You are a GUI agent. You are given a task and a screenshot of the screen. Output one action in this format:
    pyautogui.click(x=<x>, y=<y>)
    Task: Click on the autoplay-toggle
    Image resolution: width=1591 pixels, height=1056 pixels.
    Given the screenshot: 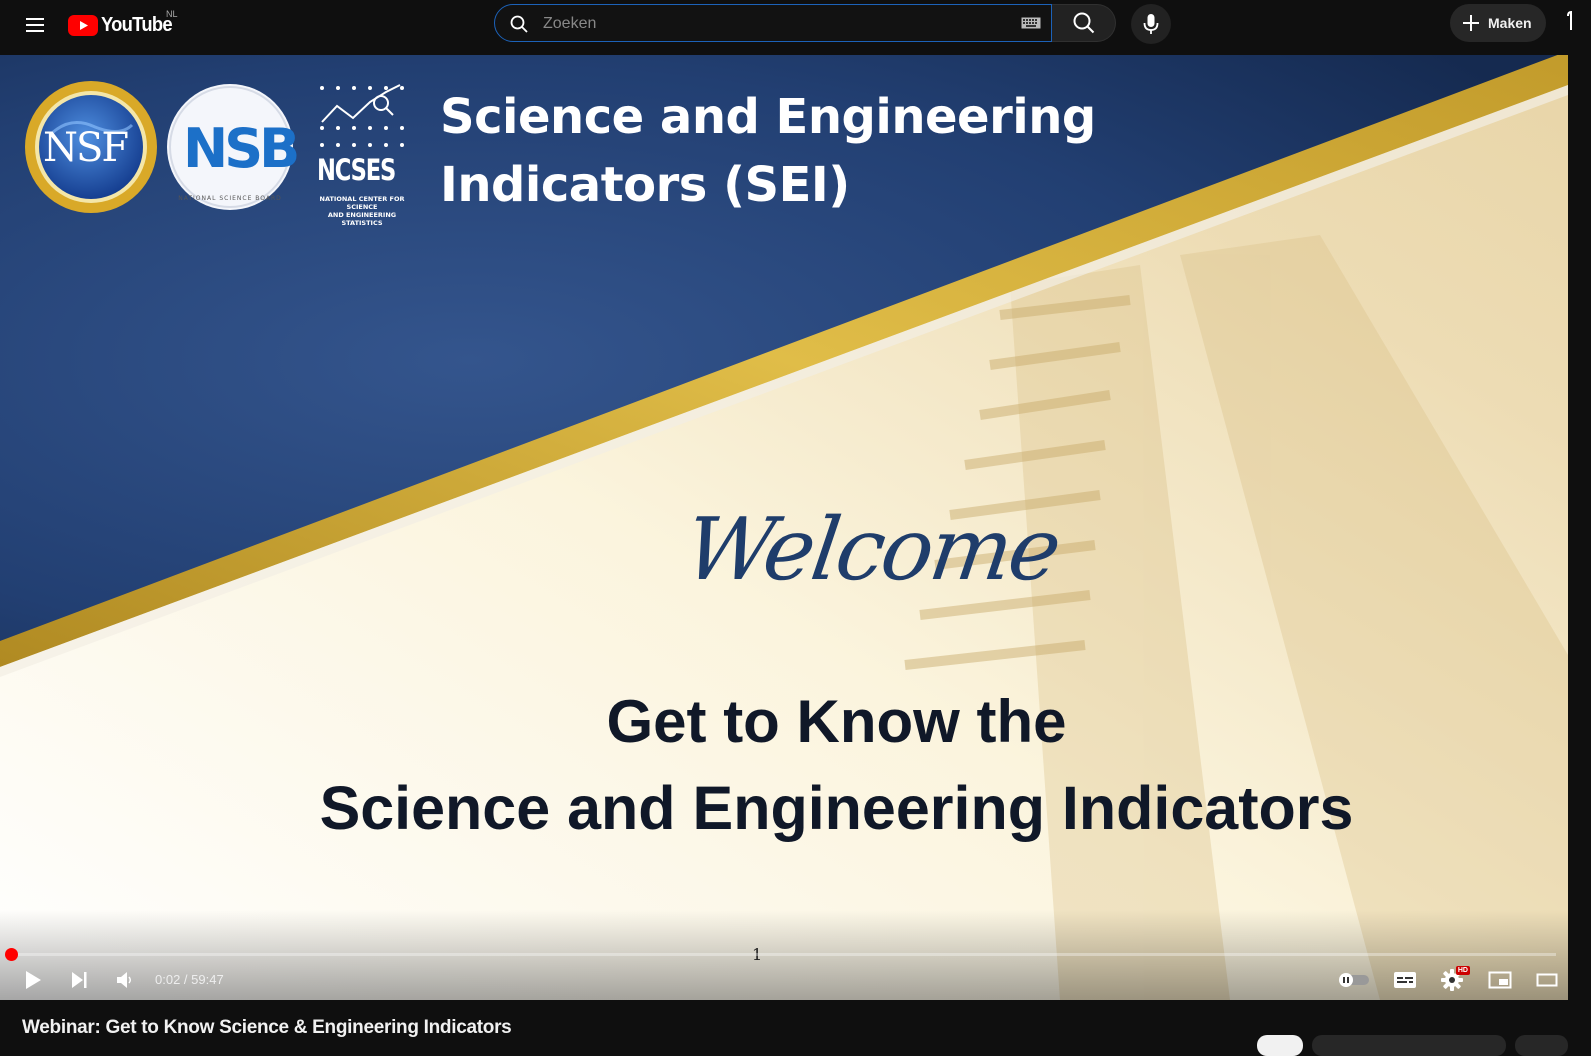 What is the action you would take?
    pyautogui.click(x=1354, y=980)
    